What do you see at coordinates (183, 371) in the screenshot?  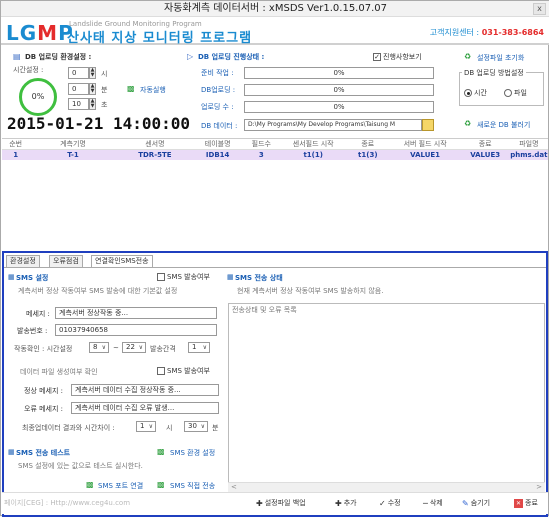 I see `data-send-checkbox: SMS 발송여부` at bounding box center [183, 371].